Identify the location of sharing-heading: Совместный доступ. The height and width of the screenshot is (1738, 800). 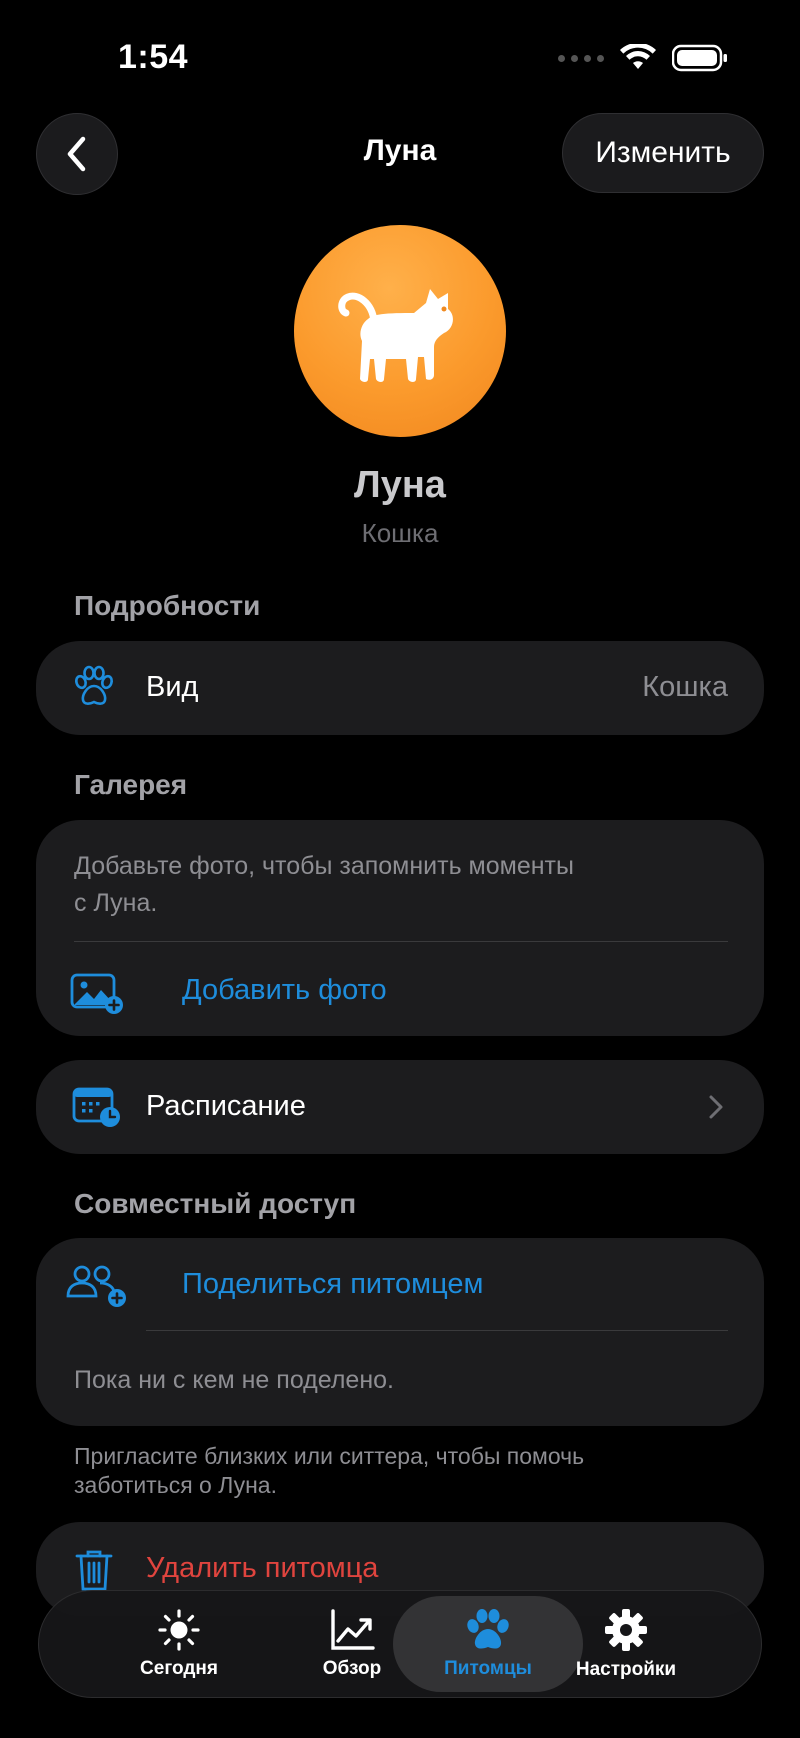
(215, 1203).